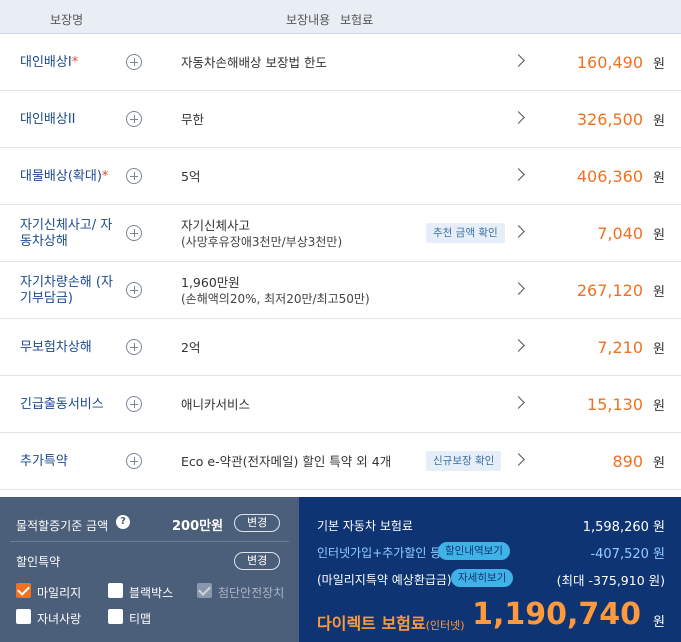  Describe the element at coordinates (66, 233) in the screenshot. I see `coverage-name: 자기신체사고/ 자동차상해` at that location.